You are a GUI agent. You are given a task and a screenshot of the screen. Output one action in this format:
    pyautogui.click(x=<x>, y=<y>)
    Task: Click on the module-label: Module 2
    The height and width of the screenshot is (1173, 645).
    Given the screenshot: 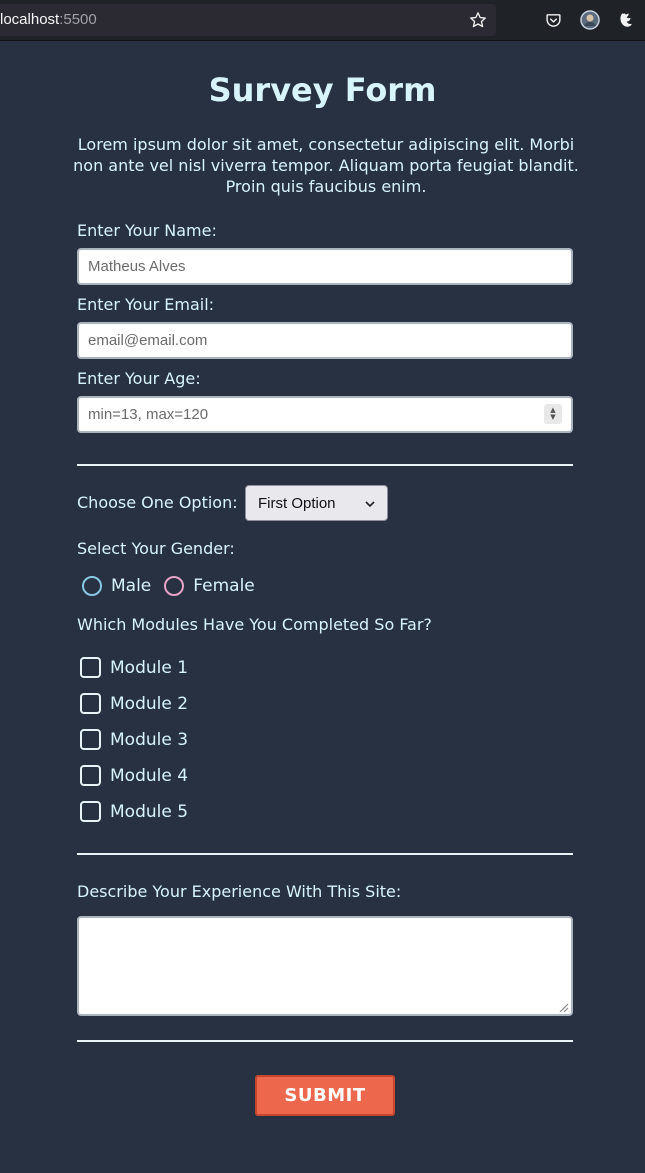 What is the action you would take?
    pyautogui.click(x=149, y=703)
    